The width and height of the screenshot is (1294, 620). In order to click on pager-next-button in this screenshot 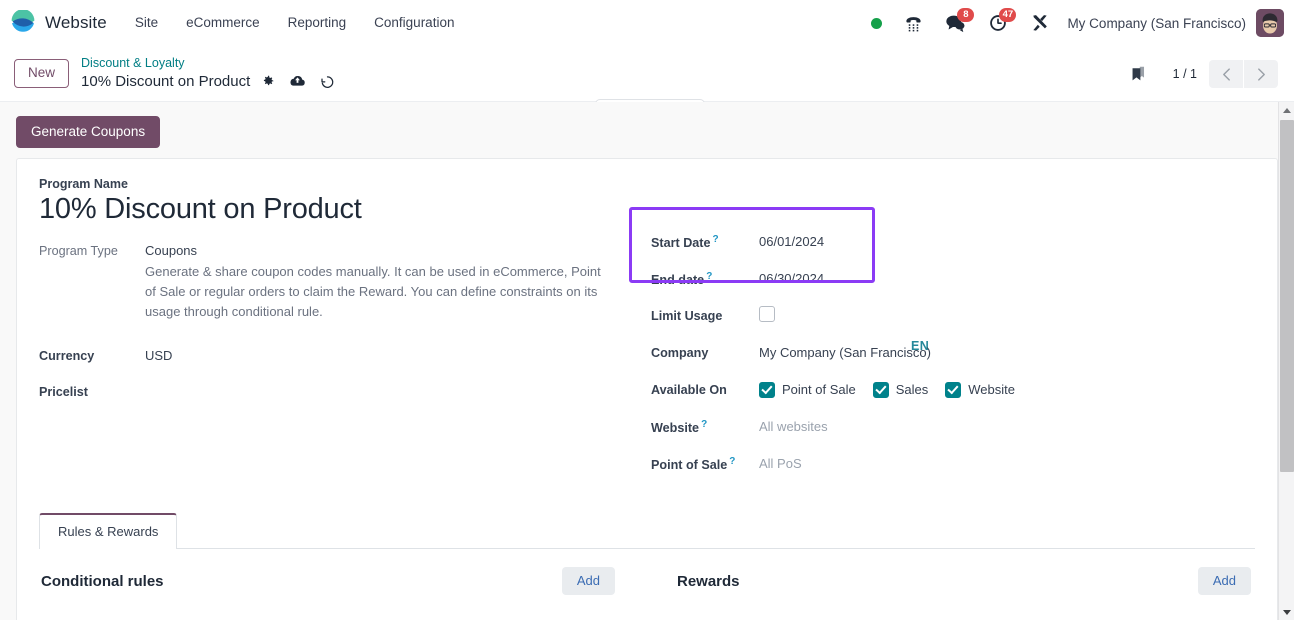, I will do `click(1261, 74)`.